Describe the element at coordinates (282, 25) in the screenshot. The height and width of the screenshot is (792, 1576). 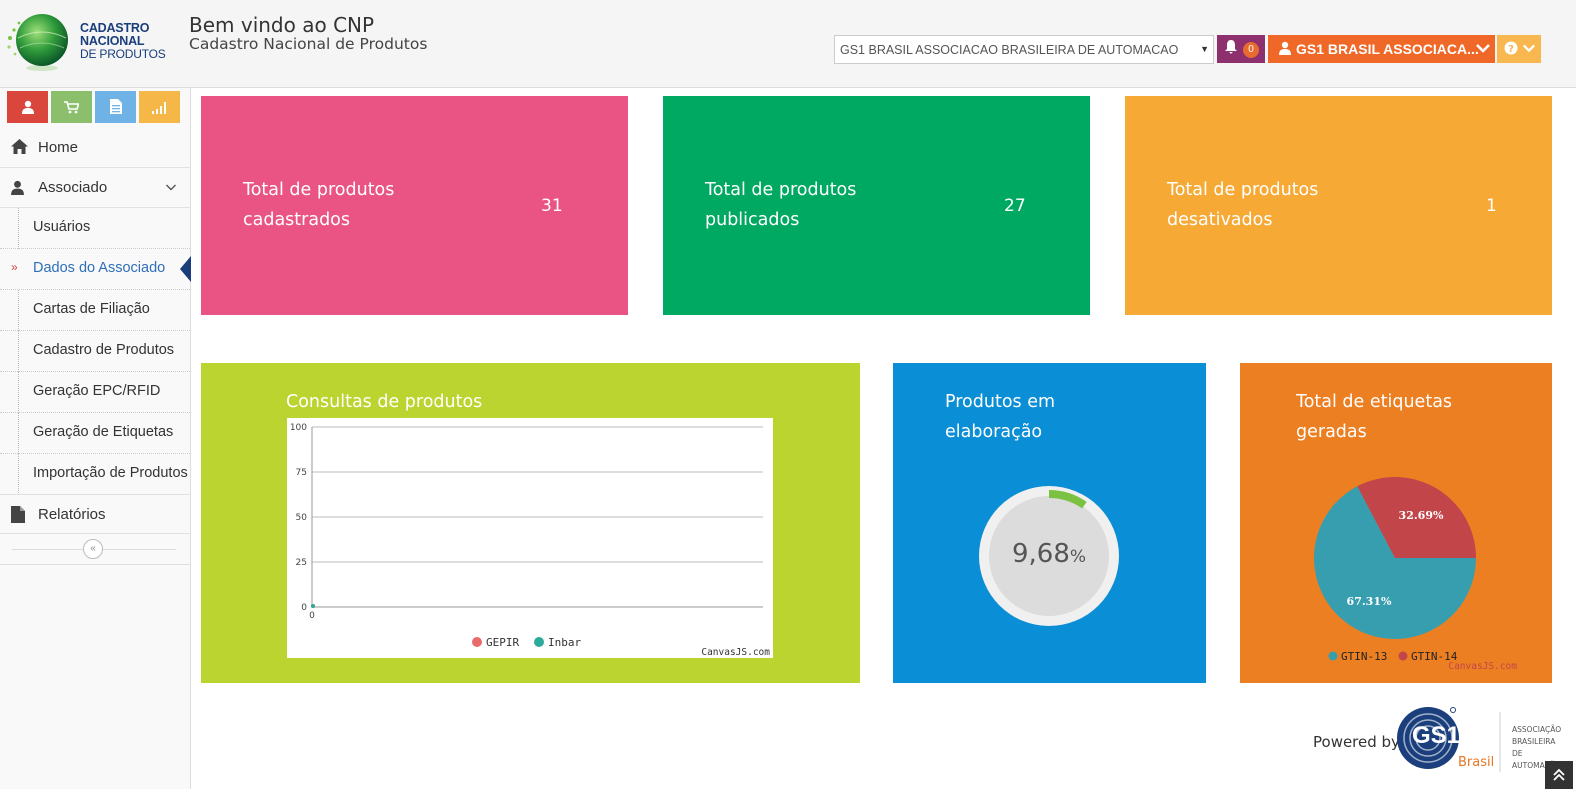
I see `welcome-title: Bem vindo ao CNP` at that location.